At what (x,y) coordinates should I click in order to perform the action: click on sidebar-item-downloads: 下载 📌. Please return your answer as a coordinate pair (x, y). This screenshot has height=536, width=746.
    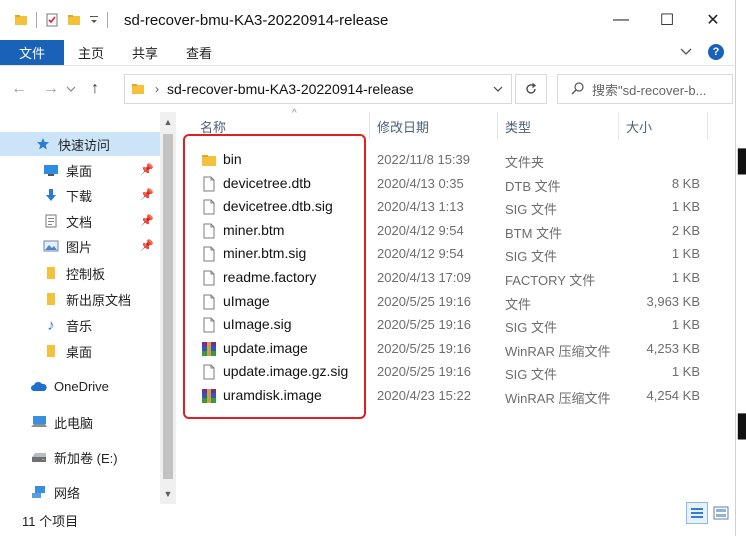
    Looking at the image, I should click on (80, 195).